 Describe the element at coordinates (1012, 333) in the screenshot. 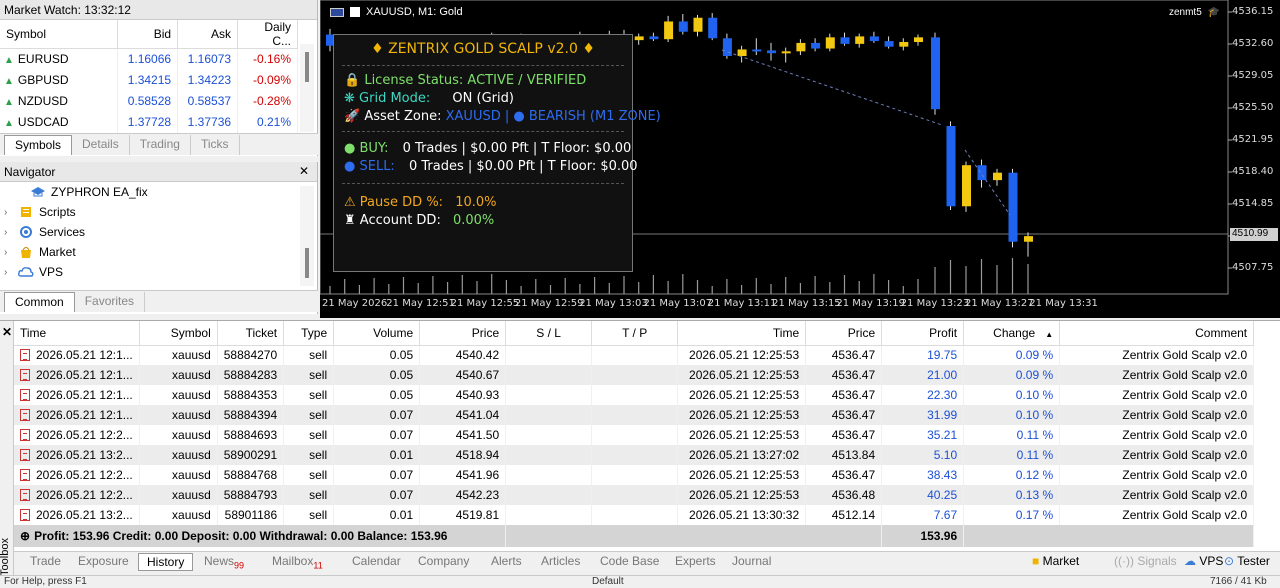

I see `column-header: Change ▲` at that location.